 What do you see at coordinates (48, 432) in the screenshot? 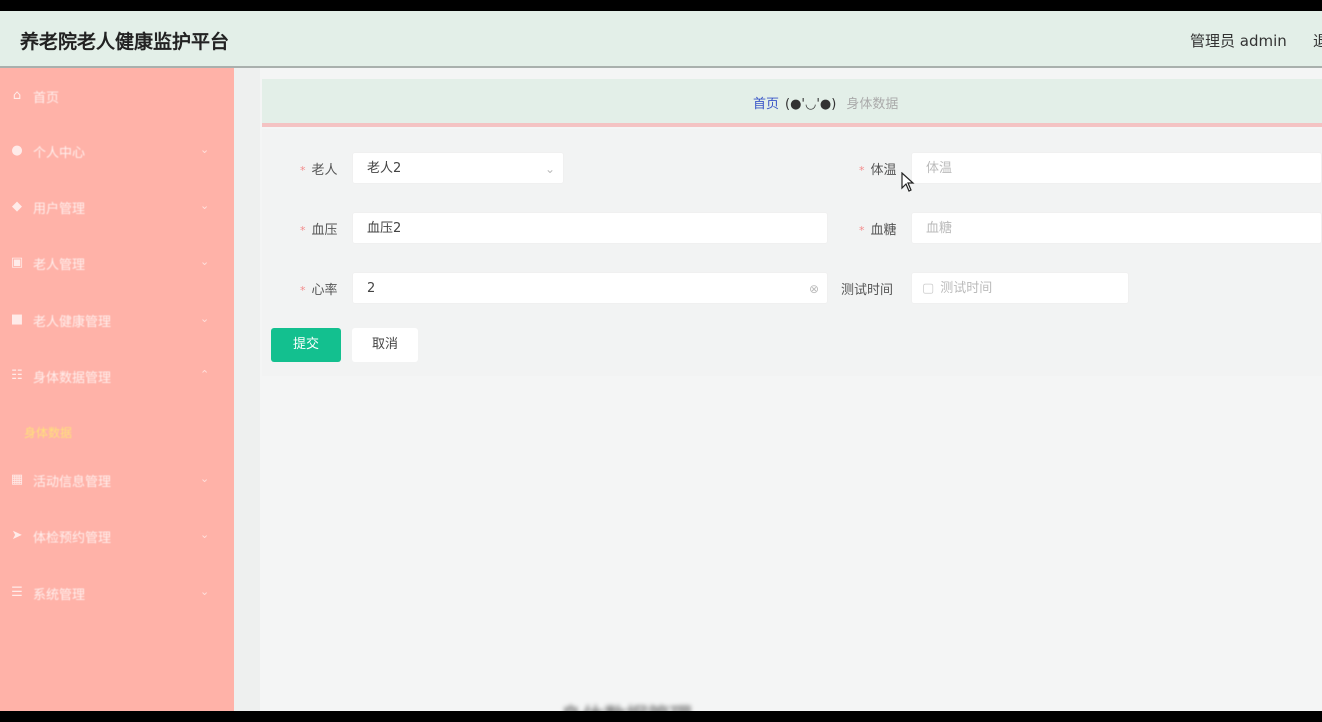
I see `sidebar-subitem-body-data: 身体数据` at bounding box center [48, 432].